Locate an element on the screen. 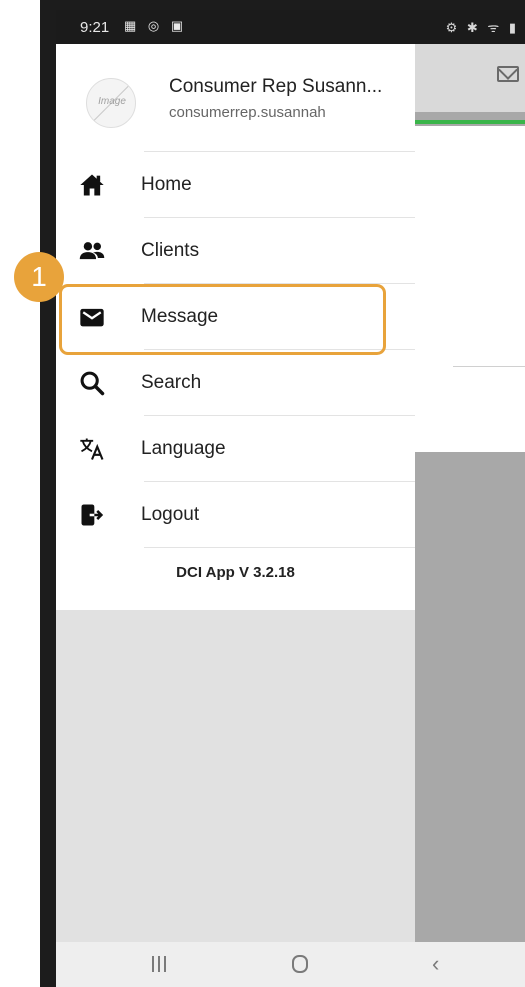  search-icon is located at coordinates (92, 383).